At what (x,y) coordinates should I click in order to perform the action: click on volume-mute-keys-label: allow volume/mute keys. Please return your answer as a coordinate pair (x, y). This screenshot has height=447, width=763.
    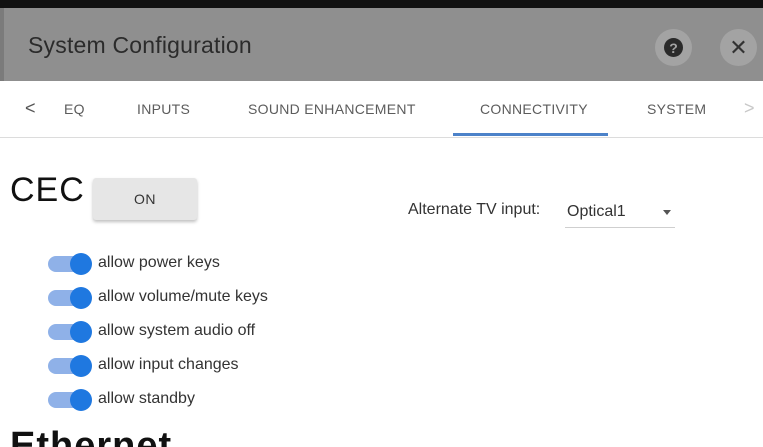
    Looking at the image, I should click on (183, 296).